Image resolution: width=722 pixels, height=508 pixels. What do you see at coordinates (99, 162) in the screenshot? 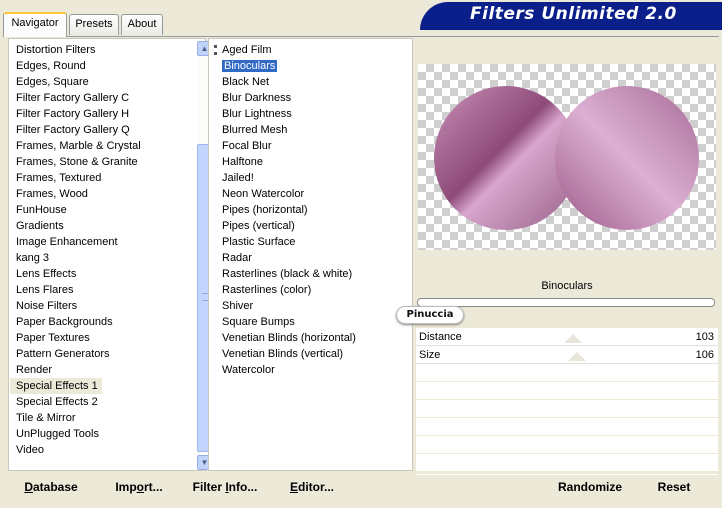
I see `category-item: Frames, Stone & Granite` at bounding box center [99, 162].